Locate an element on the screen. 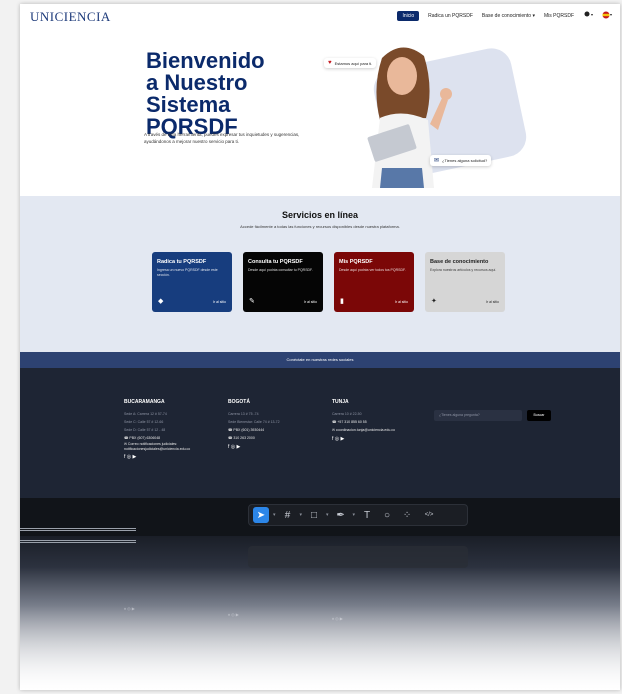 This screenshot has height=694, width=622. question-input: ¿Tienes alguna pregunta? is located at coordinates (478, 415).